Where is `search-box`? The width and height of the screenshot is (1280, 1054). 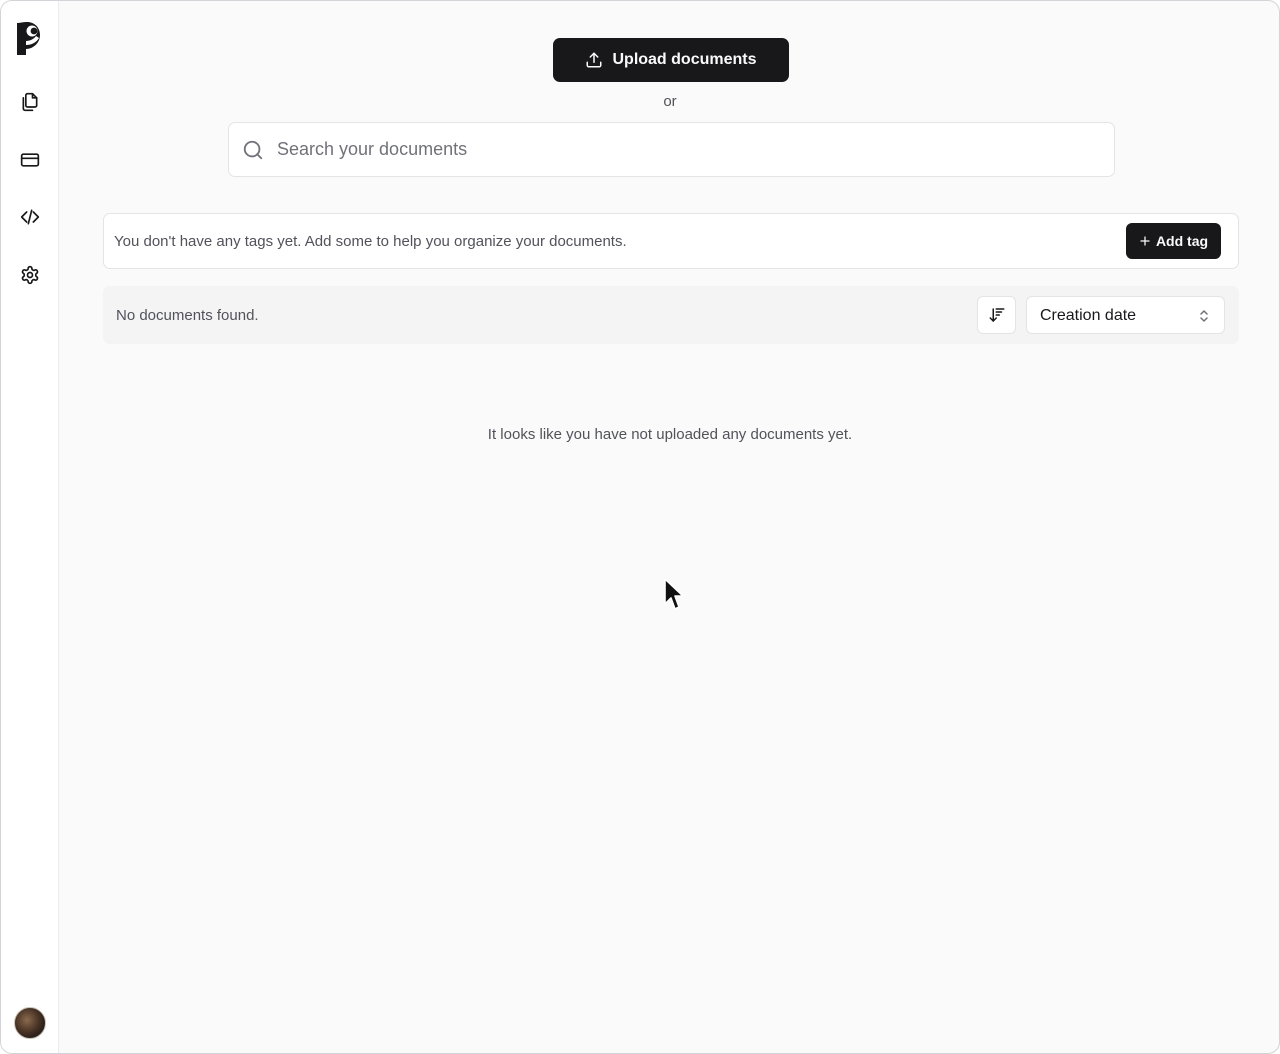
search-box is located at coordinates (671, 149).